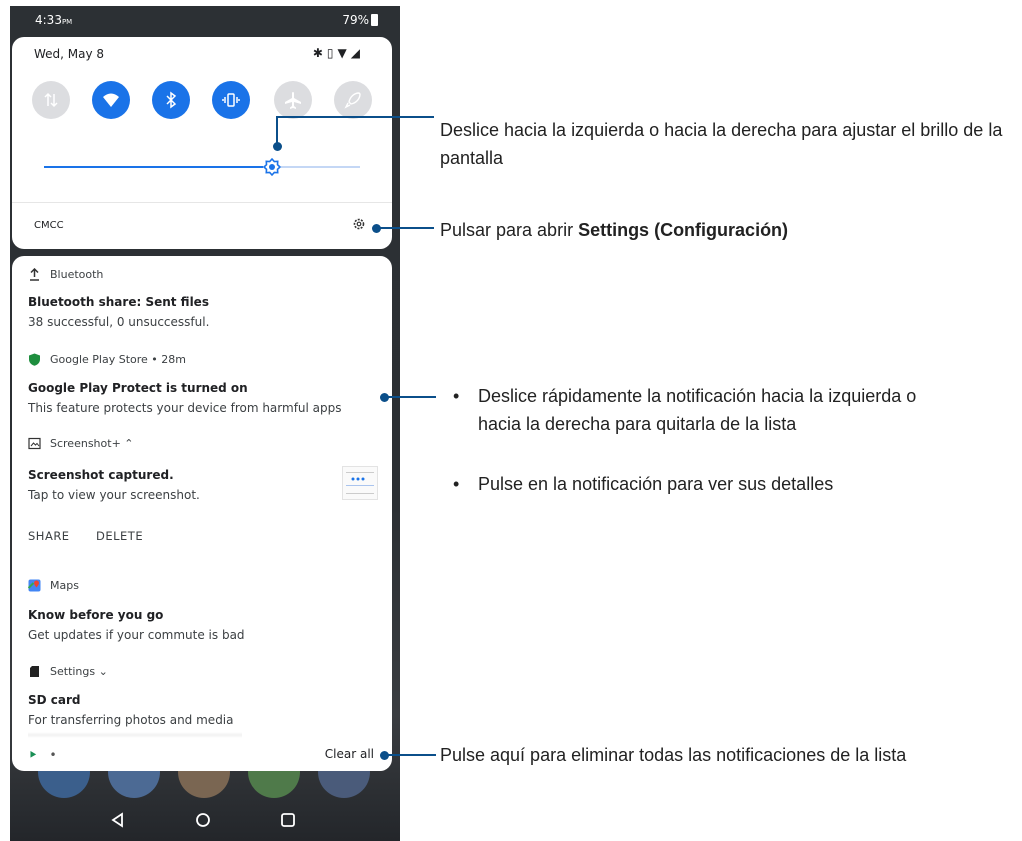 This screenshot has width=1022, height=841. What do you see at coordinates (357, 53) in the screenshot?
I see `cell-signal-icon: ◢` at bounding box center [357, 53].